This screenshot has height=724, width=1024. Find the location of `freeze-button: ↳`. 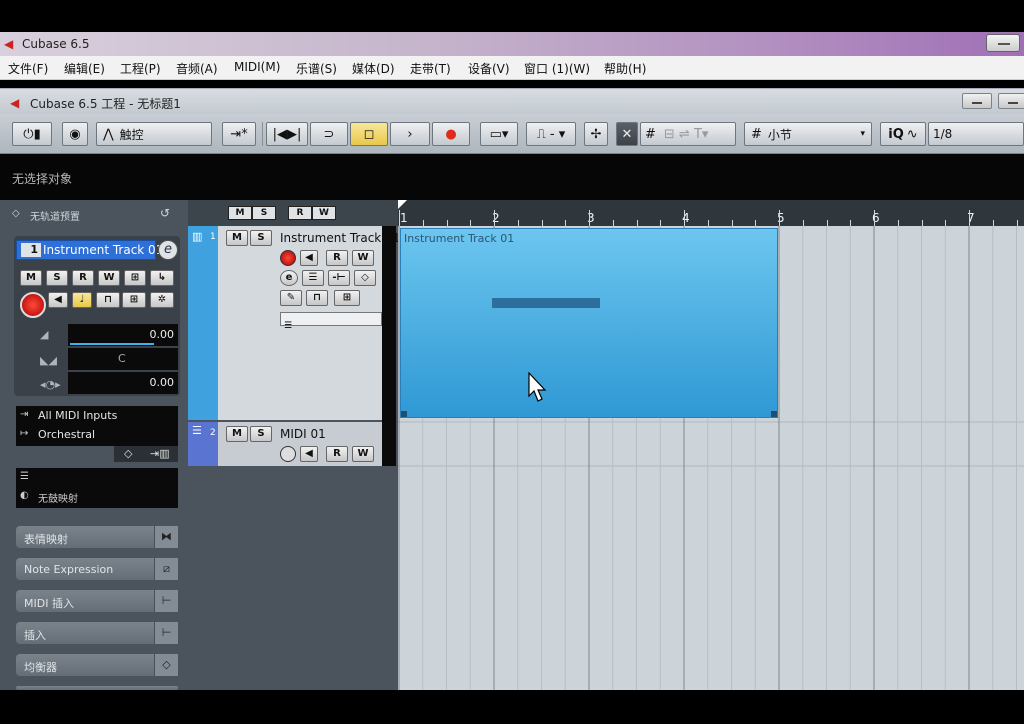

freeze-button: ↳ is located at coordinates (162, 278).